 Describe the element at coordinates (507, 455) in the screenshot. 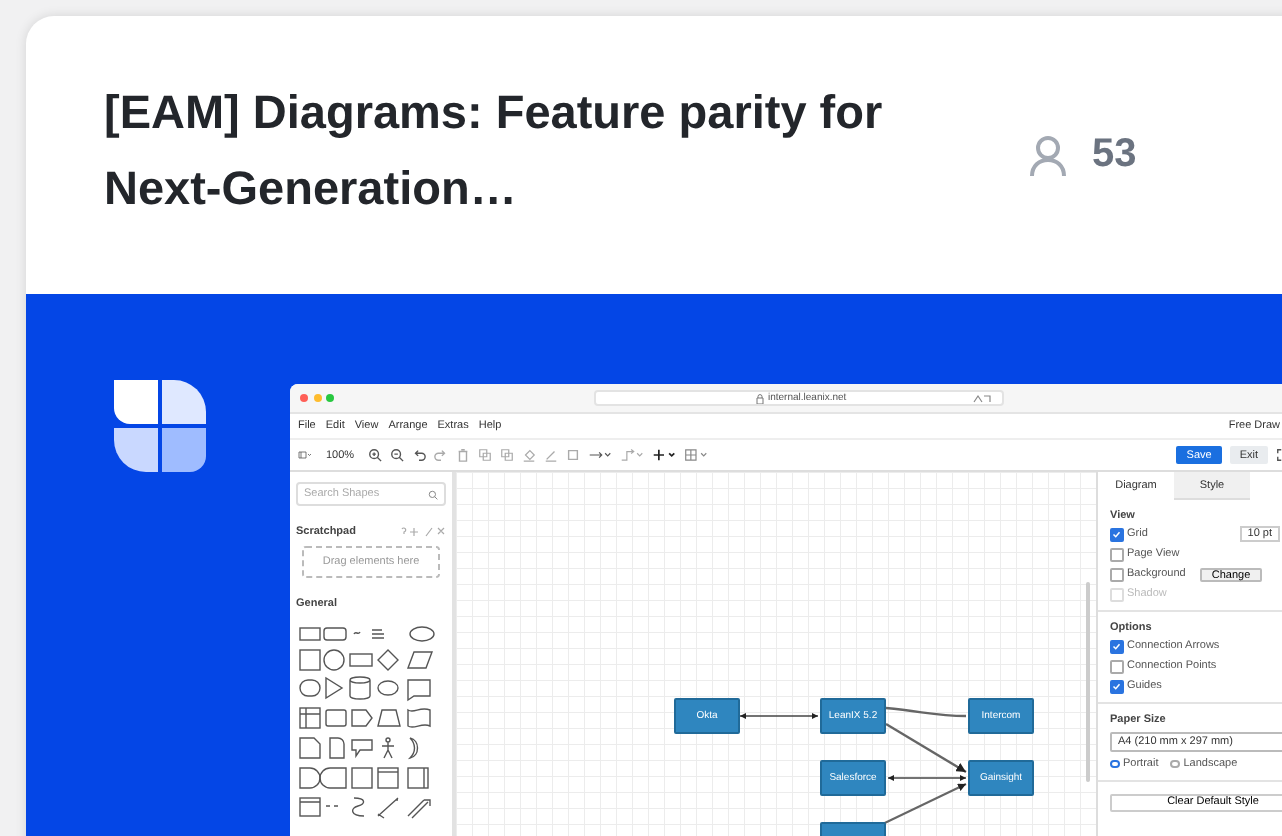

I see `to-back-icon` at that location.